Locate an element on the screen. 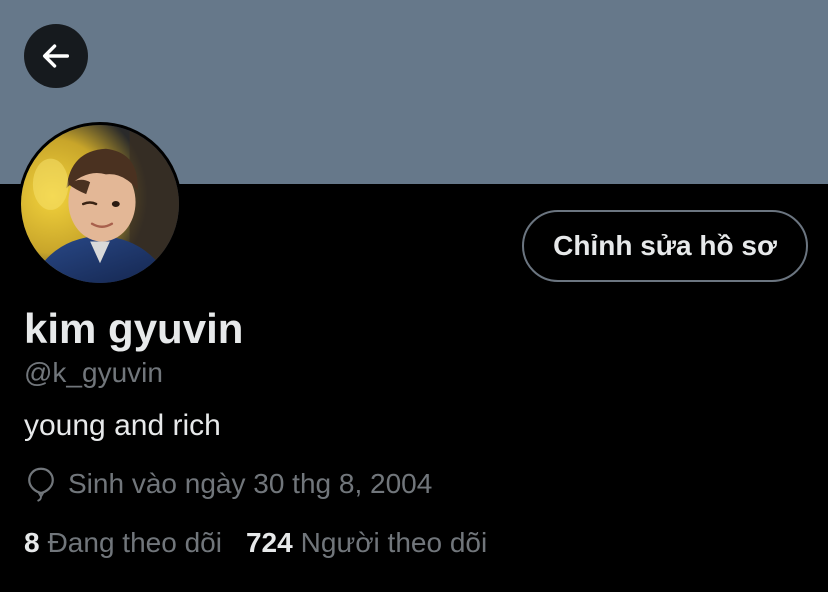  arrow-left-icon is located at coordinates (56, 56).